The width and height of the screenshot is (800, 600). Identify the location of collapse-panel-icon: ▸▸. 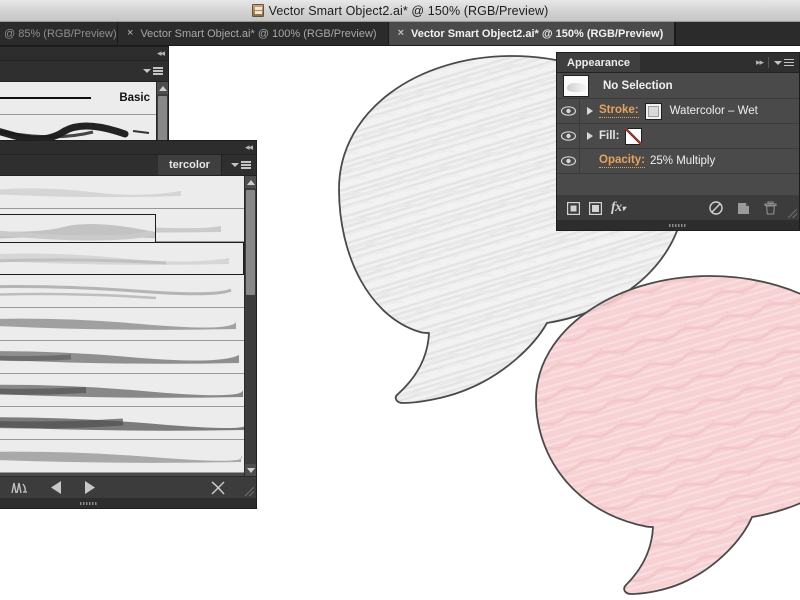
(760, 62).